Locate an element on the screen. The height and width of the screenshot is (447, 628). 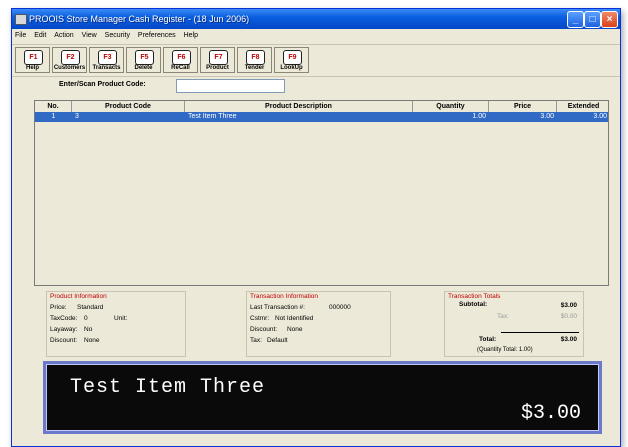
tender-button: F8 Tender is located at coordinates (254, 60).